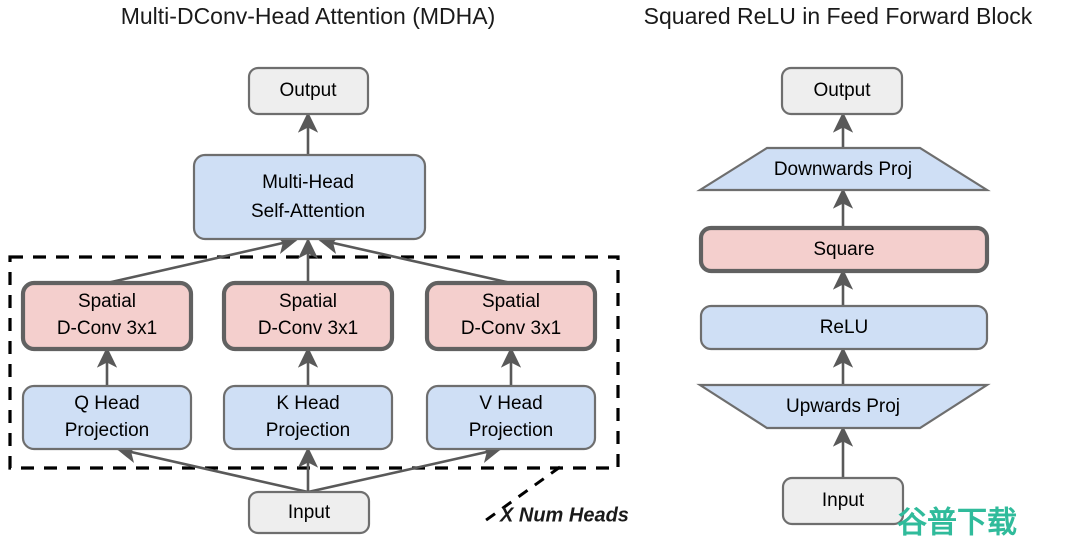 This screenshot has height=545, width=1075. What do you see at coordinates (843, 249) in the screenshot?
I see `node-square-label: Square` at bounding box center [843, 249].